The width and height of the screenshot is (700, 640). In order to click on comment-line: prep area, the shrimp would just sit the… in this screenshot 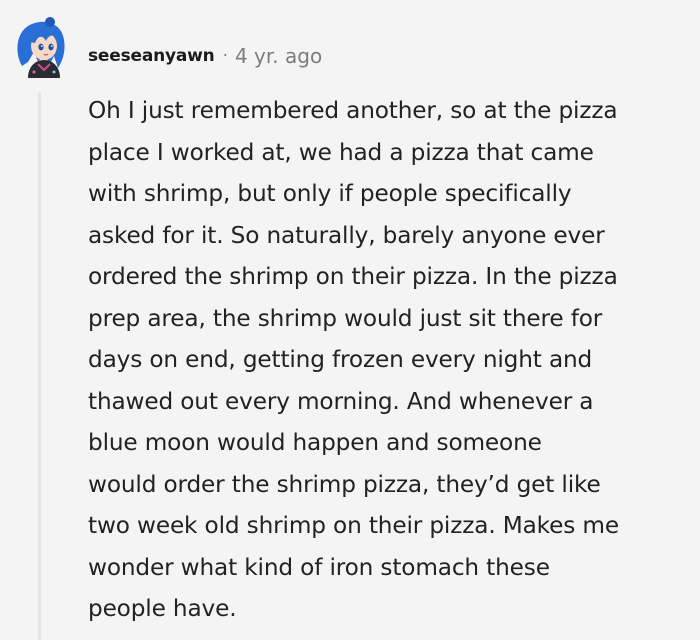, I will do `click(345, 318)`.